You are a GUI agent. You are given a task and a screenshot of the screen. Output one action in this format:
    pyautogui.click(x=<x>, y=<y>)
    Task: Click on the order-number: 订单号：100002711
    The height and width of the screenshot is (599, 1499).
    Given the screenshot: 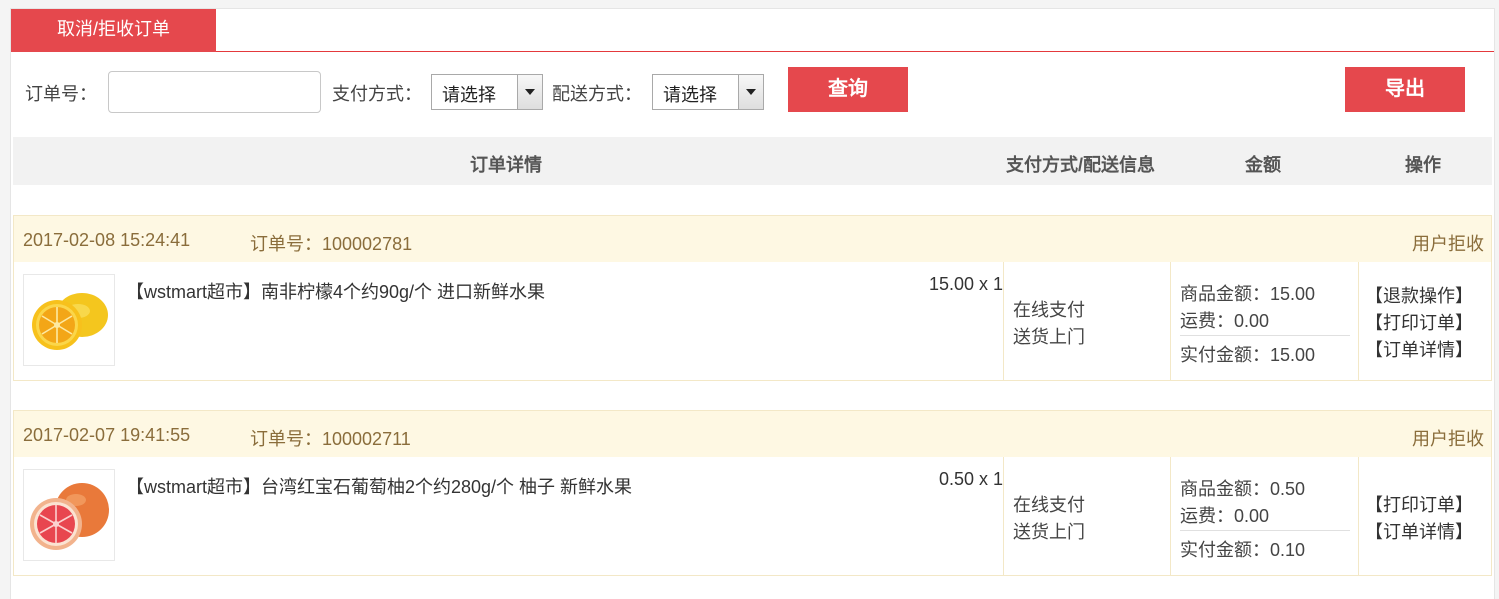 What is the action you would take?
    pyautogui.click(x=330, y=438)
    